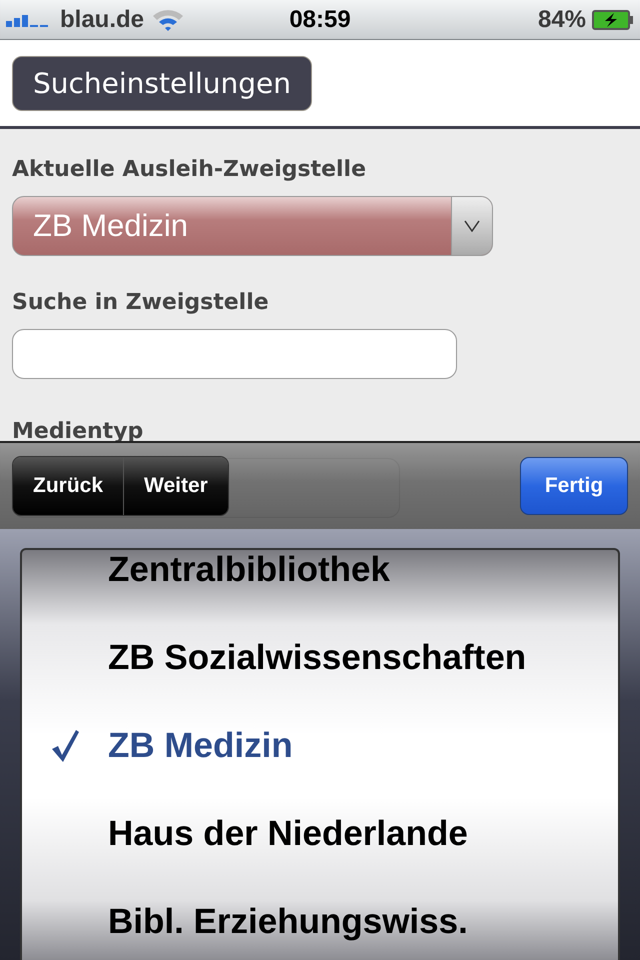 This screenshot has height=960, width=640. I want to click on wifi-icon, so click(168, 20).